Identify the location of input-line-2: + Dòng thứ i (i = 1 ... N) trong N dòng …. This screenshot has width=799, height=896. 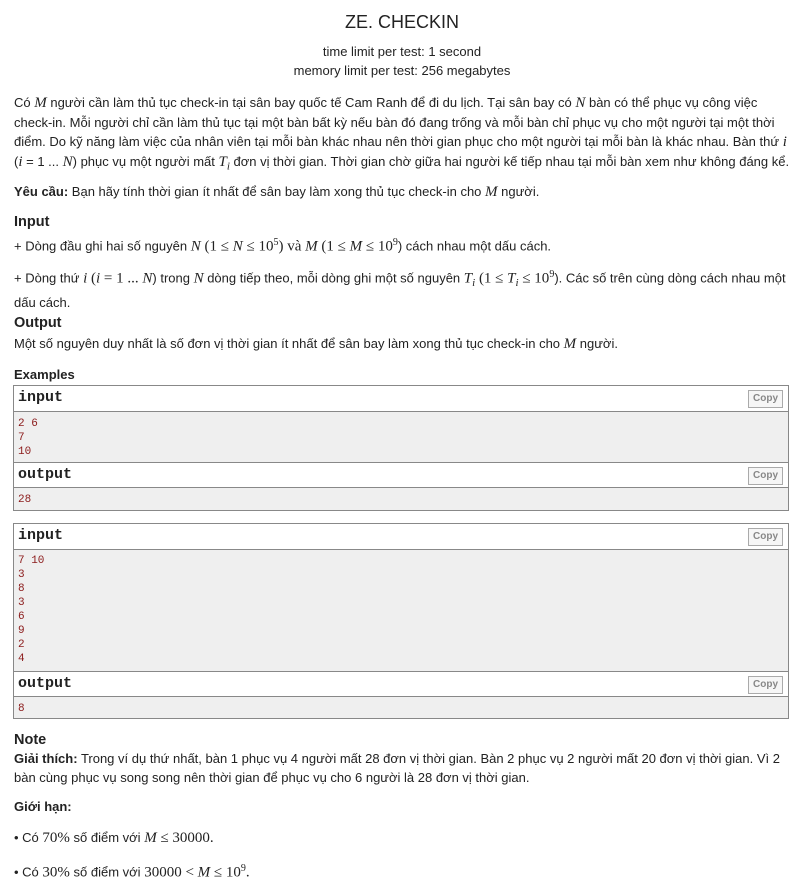
(400, 289).